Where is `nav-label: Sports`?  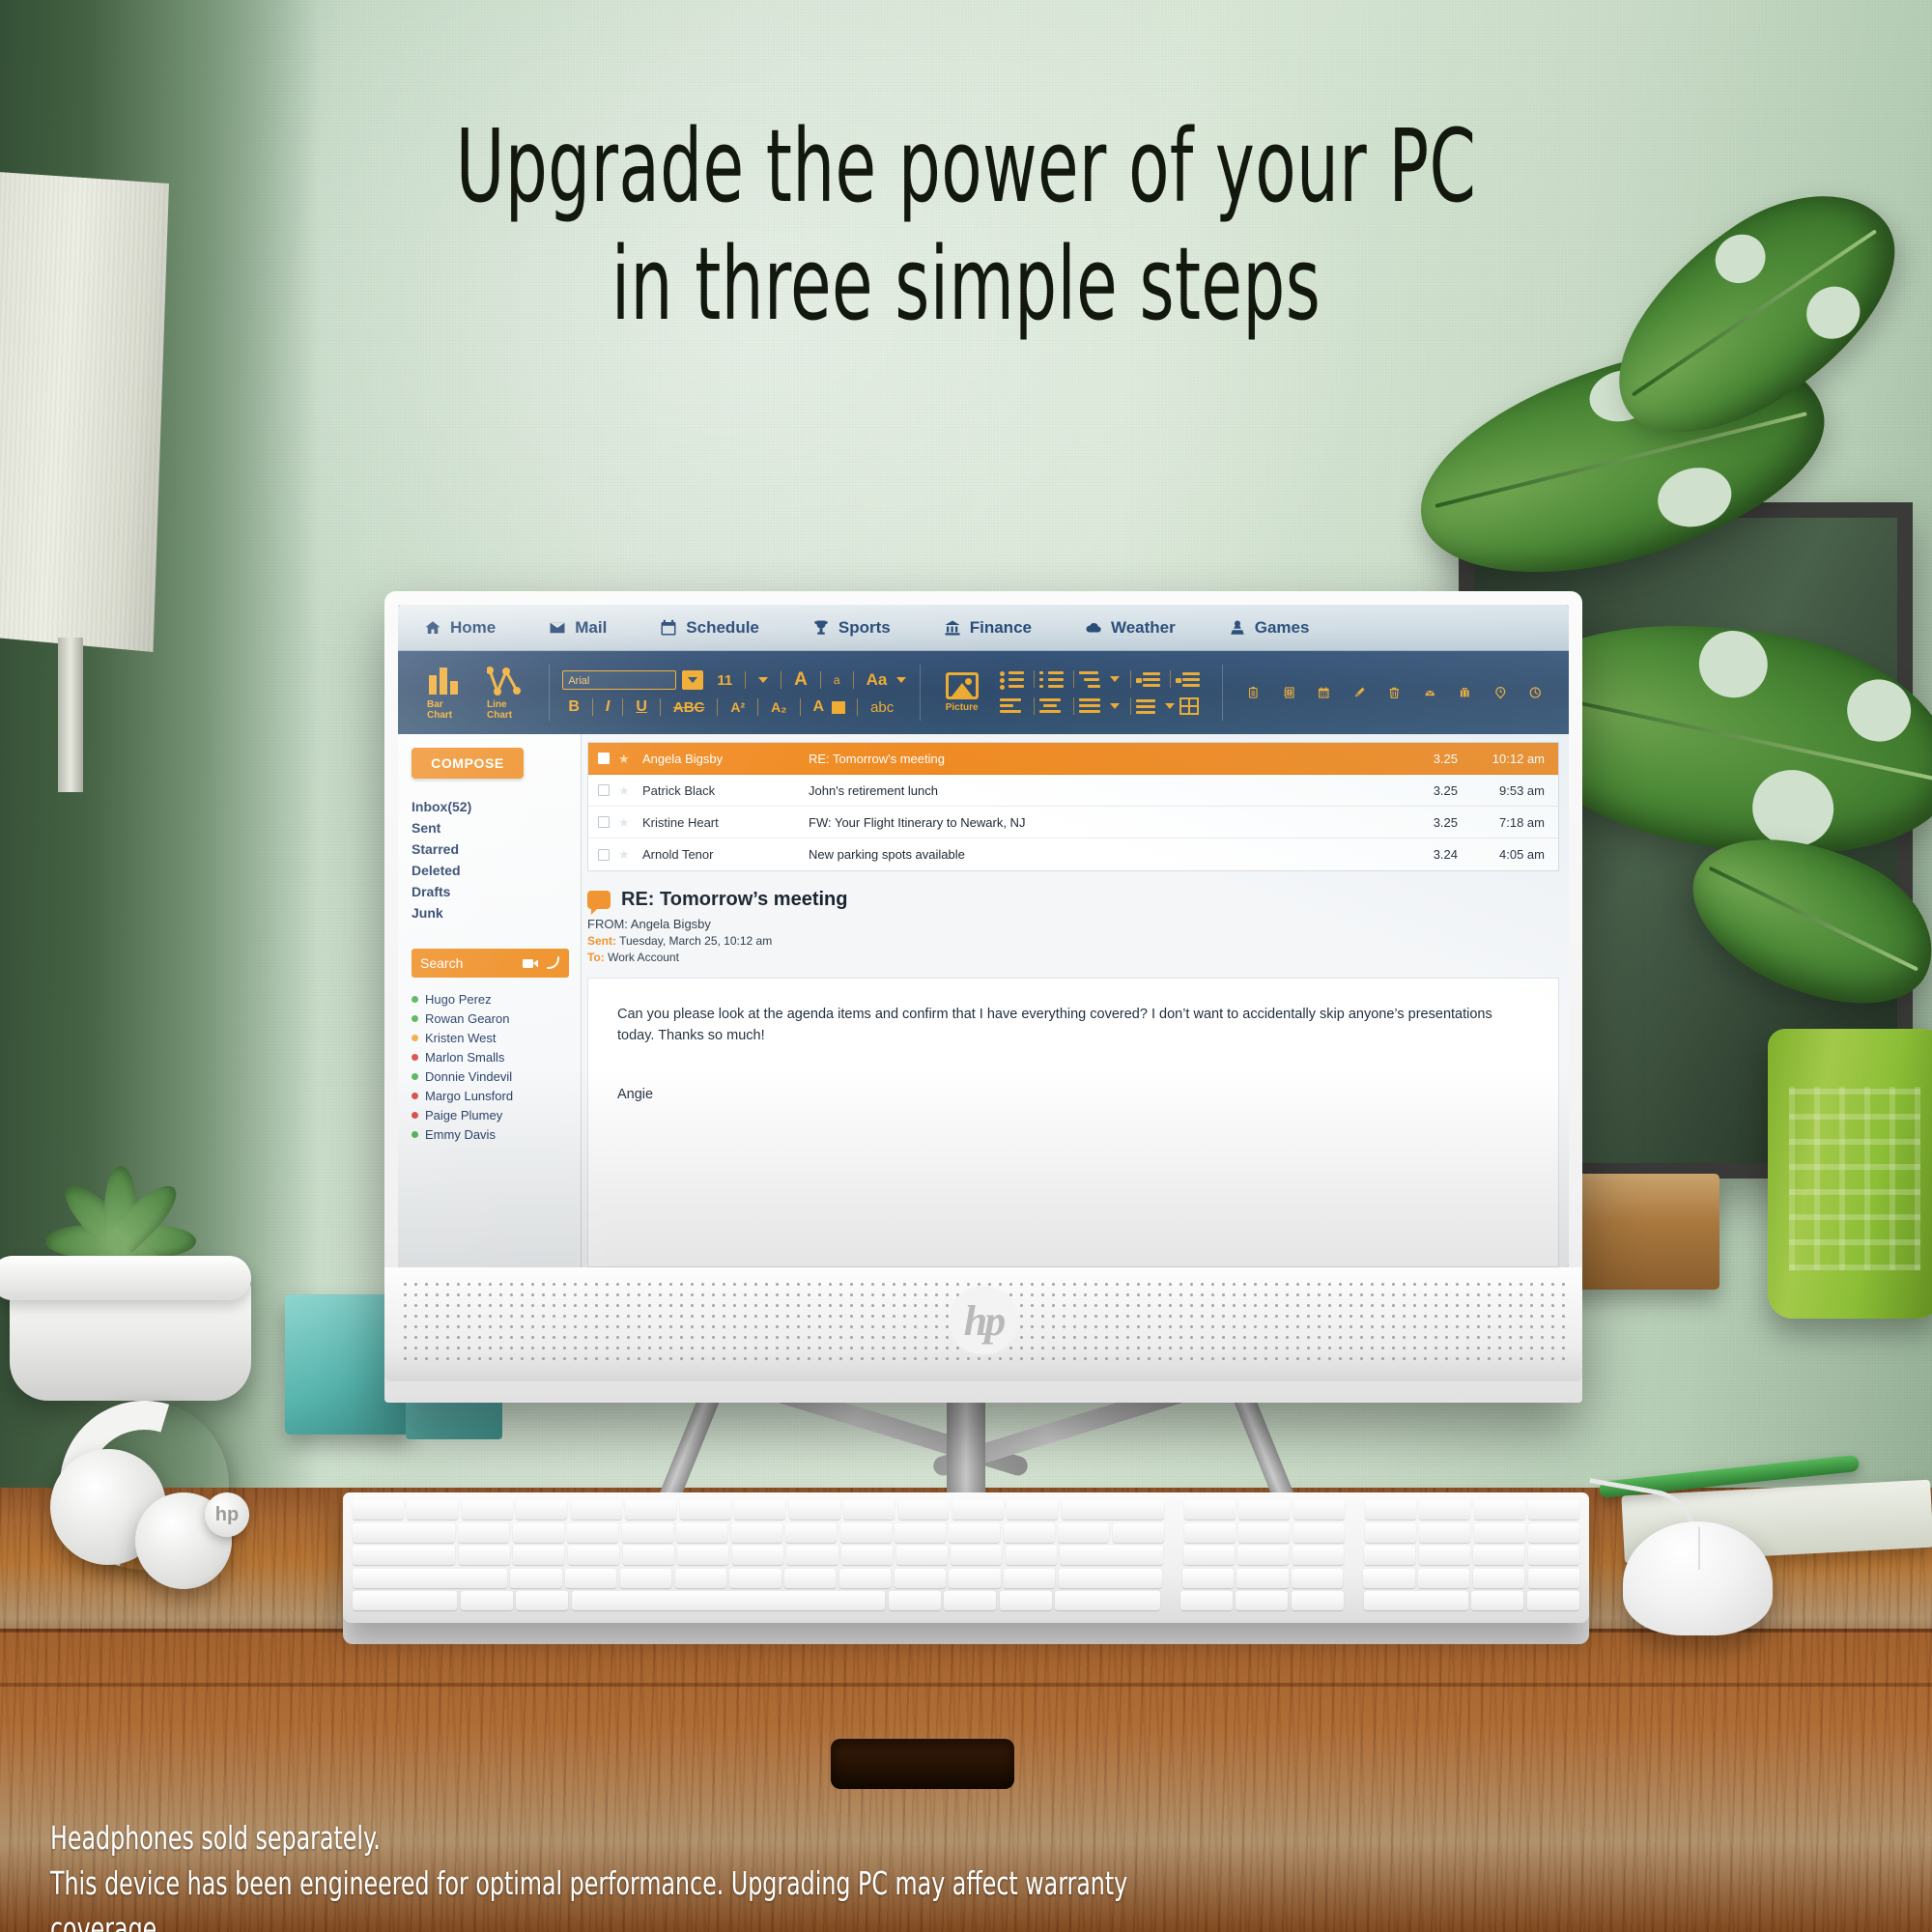
nav-label: Sports is located at coordinates (864, 627).